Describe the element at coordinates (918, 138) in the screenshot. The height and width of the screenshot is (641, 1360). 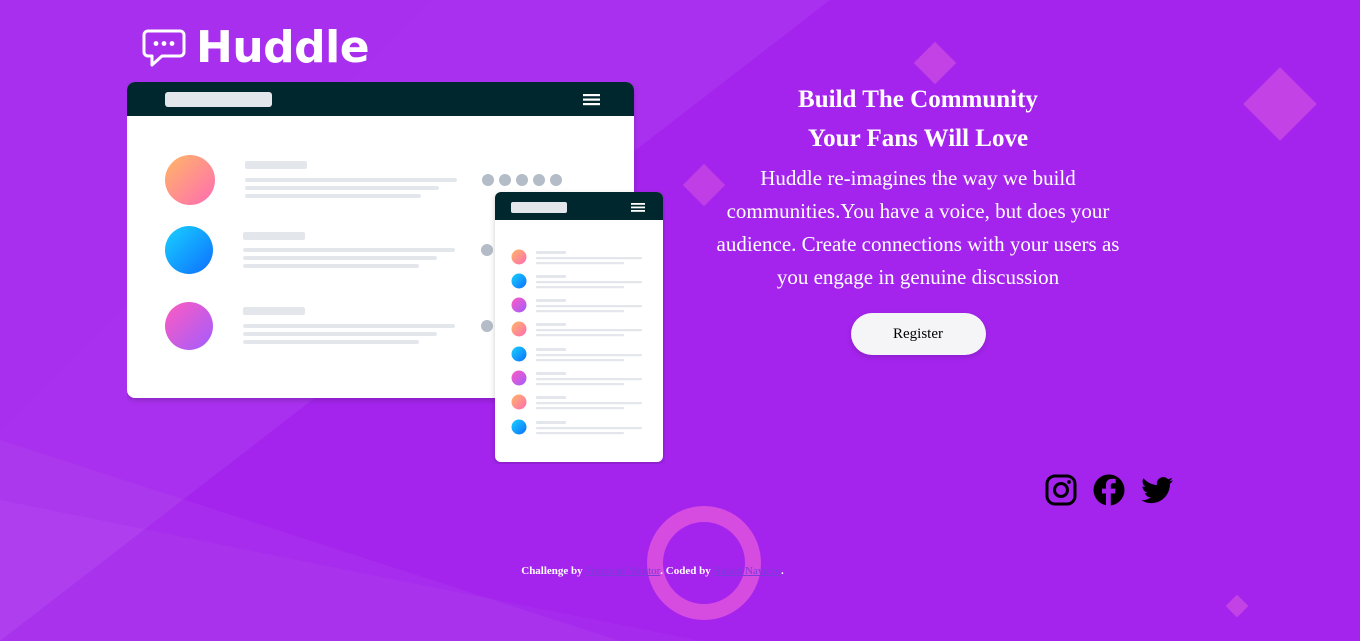
I see `hero-title-line-2: Your Fans Will Love` at that location.